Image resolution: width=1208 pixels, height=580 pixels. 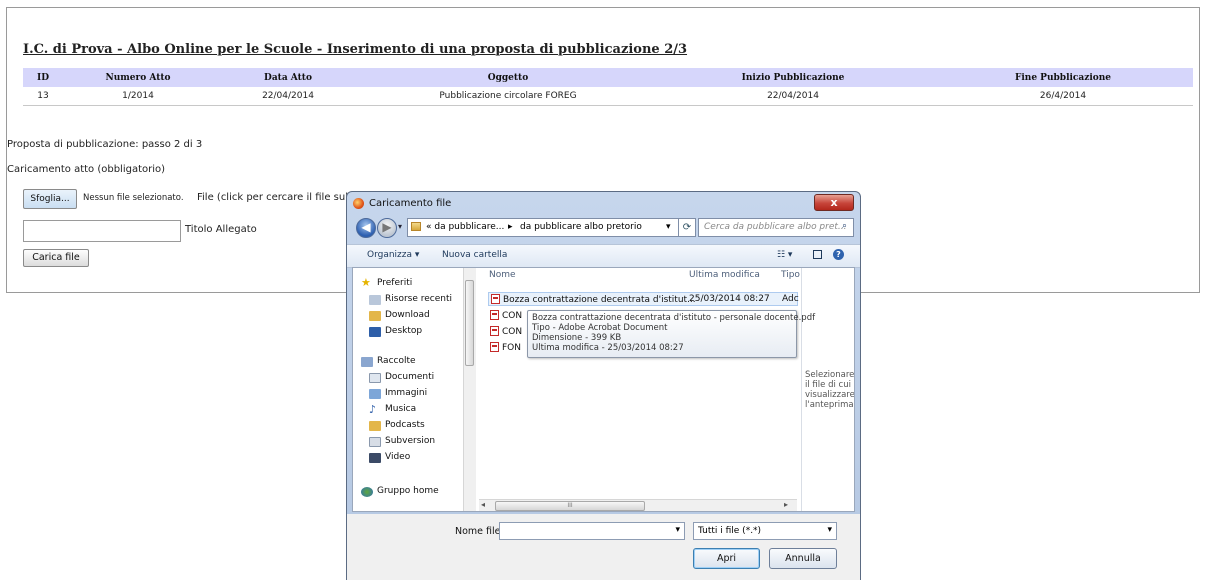 What do you see at coordinates (375, 426) in the screenshot?
I see `podcasts-folder-icon` at bounding box center [375, 426].